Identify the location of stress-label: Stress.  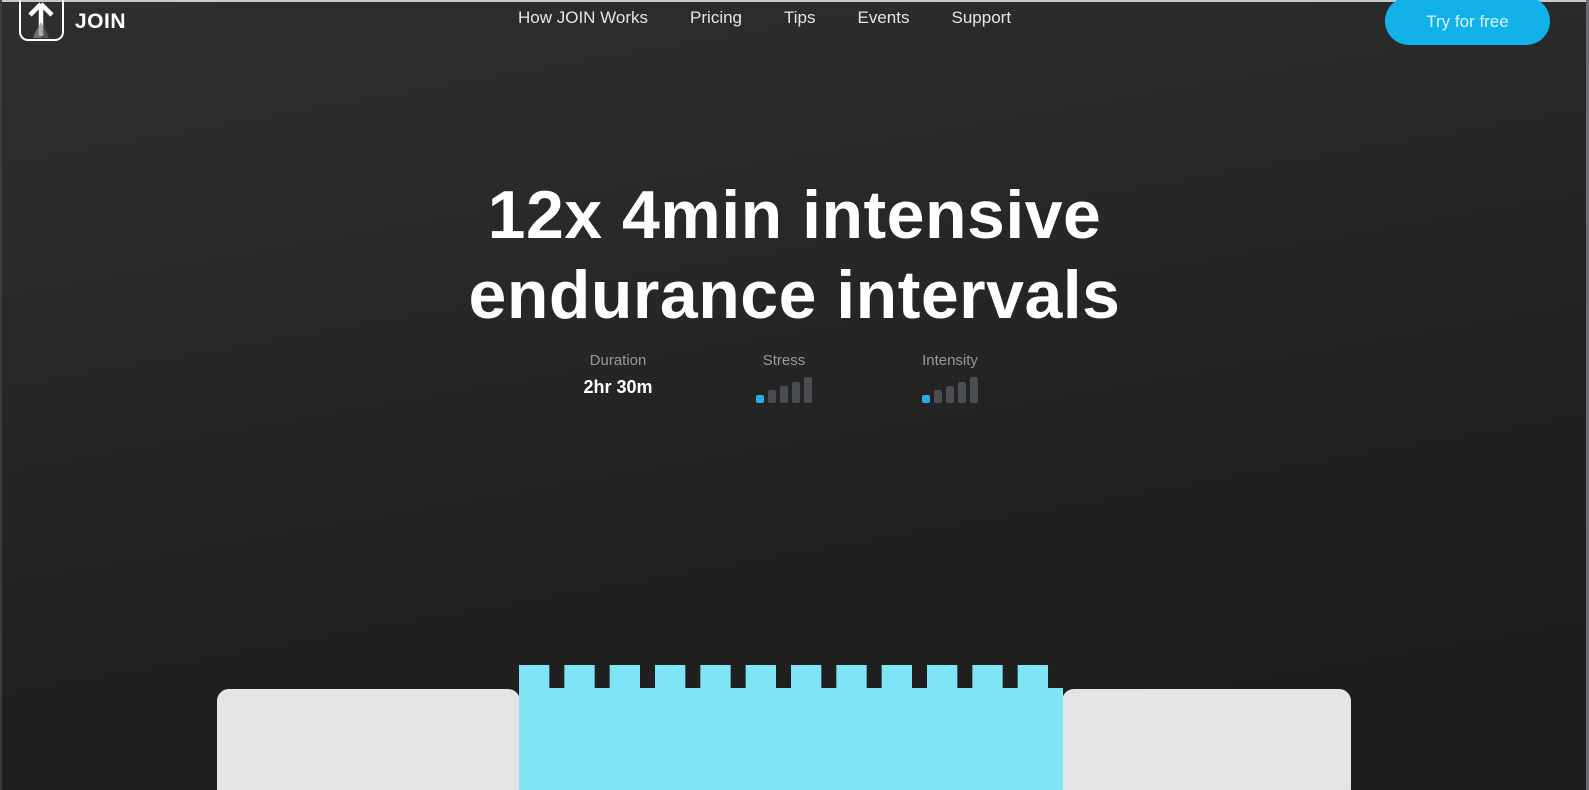
(784, 360).